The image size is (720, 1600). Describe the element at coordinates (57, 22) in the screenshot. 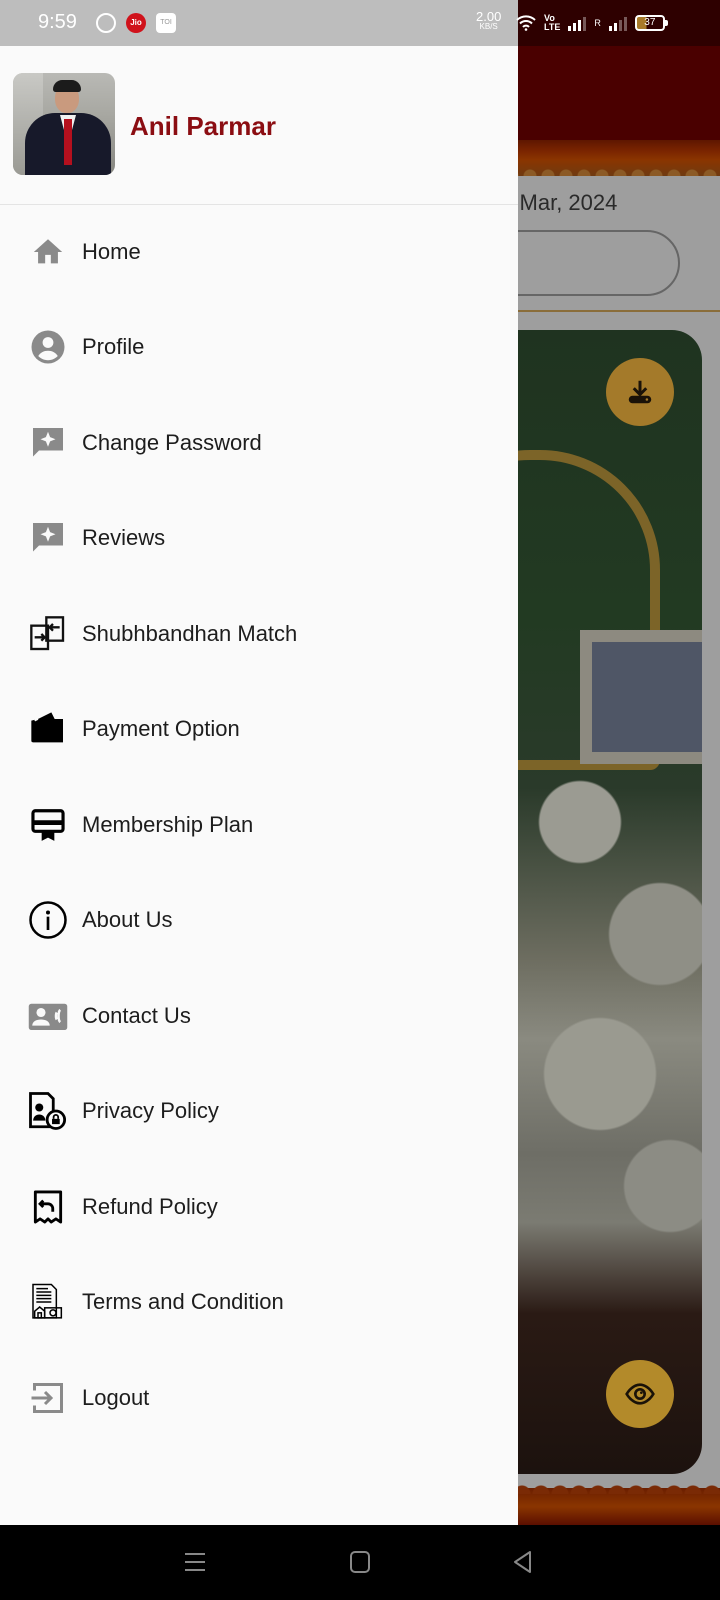

I see `status-time: 9:59` at that location.